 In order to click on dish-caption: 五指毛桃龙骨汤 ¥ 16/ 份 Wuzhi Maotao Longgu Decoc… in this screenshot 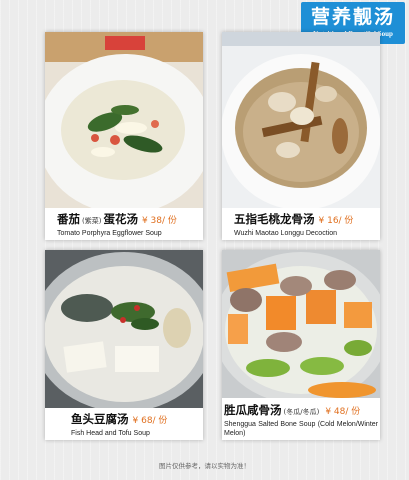, I will do `click(301, 224)`.